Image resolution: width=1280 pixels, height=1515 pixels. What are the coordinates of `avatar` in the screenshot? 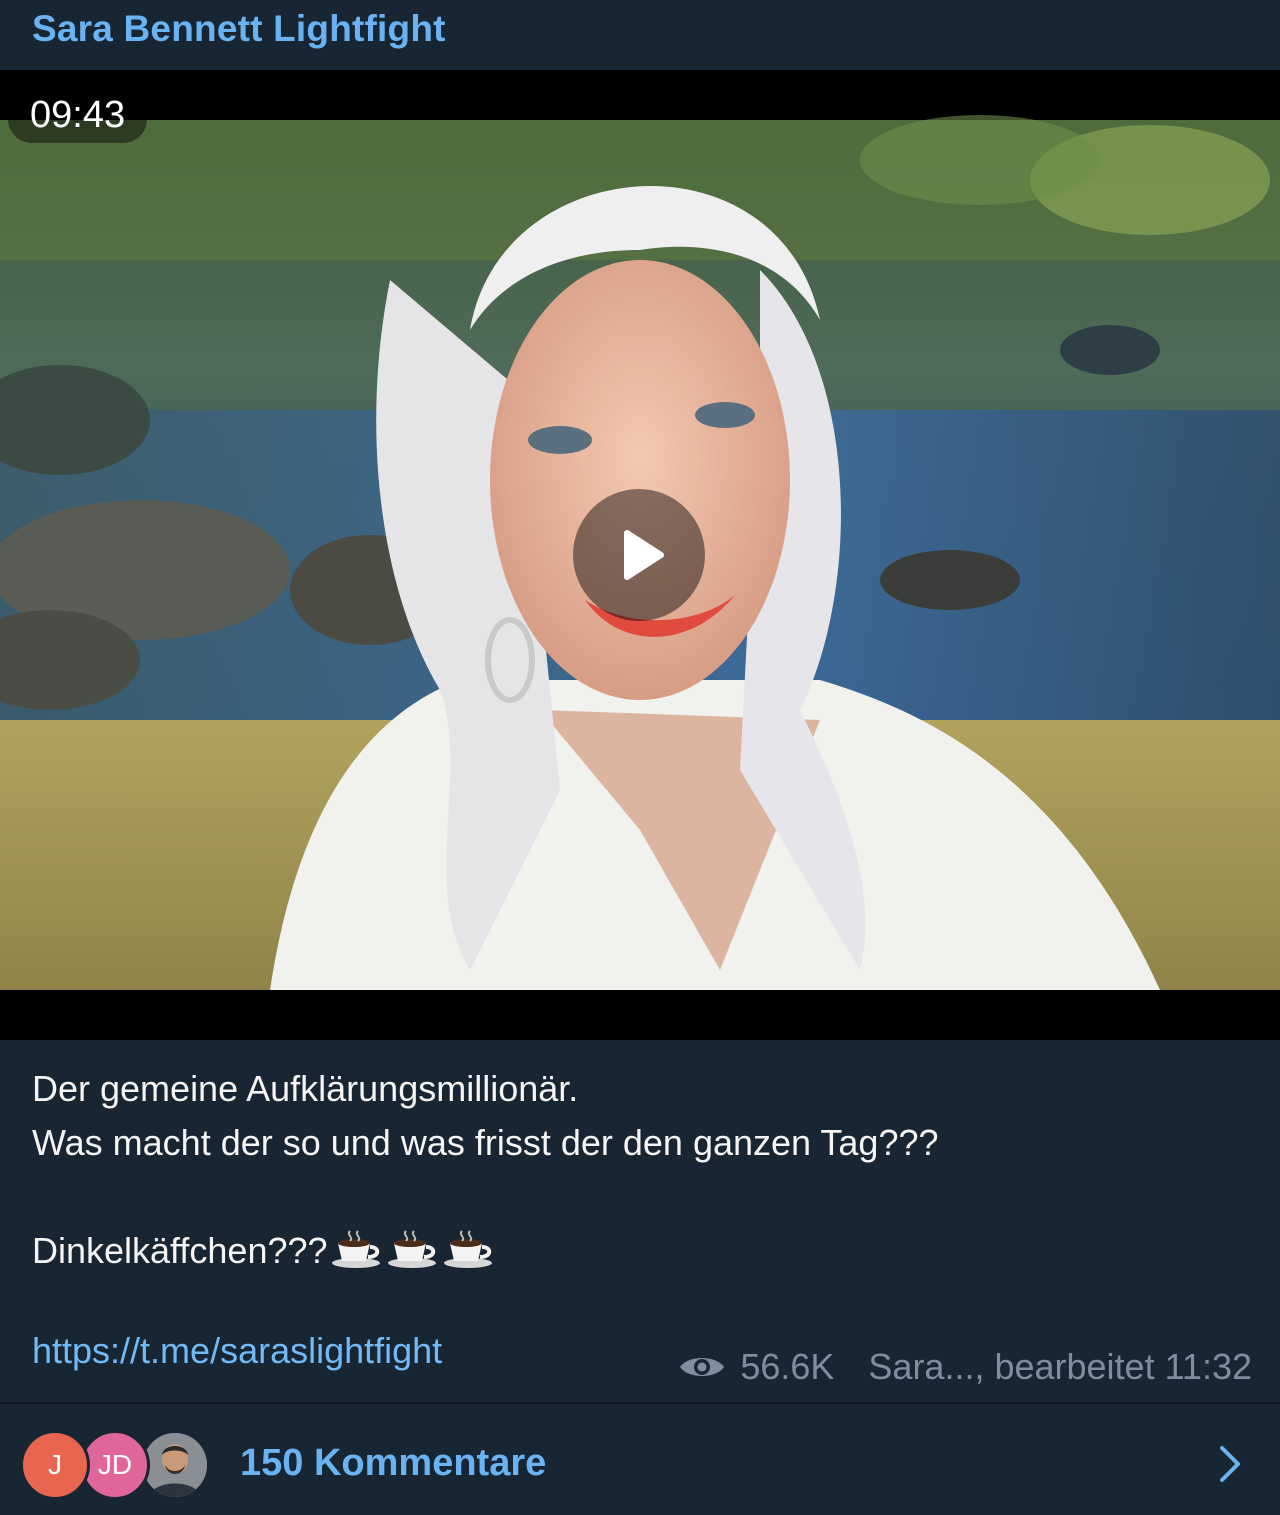 It's located at (175, 1465).